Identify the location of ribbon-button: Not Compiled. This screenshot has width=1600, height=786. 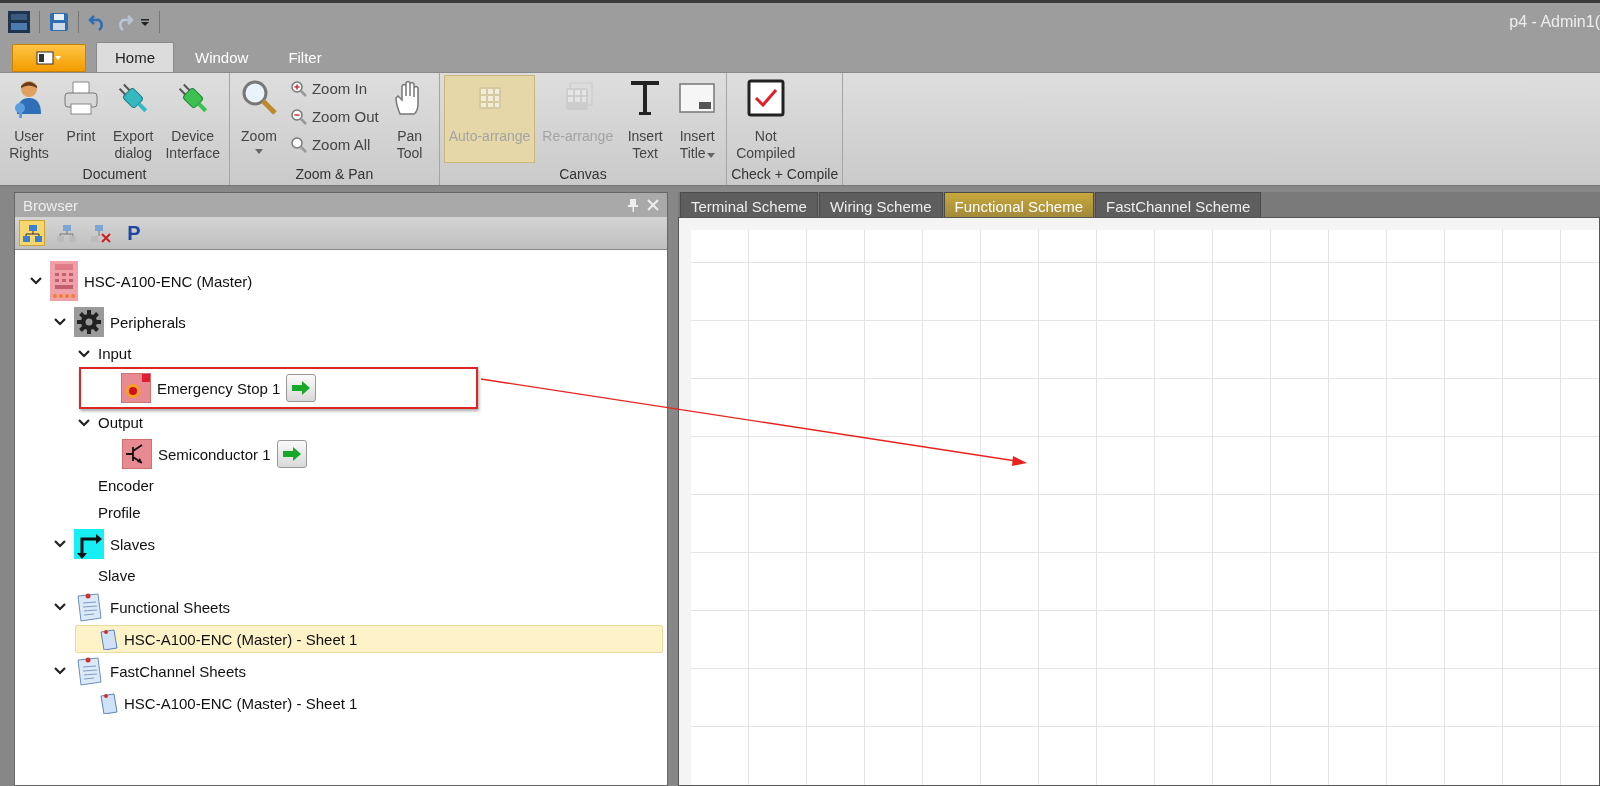
(766, 120).